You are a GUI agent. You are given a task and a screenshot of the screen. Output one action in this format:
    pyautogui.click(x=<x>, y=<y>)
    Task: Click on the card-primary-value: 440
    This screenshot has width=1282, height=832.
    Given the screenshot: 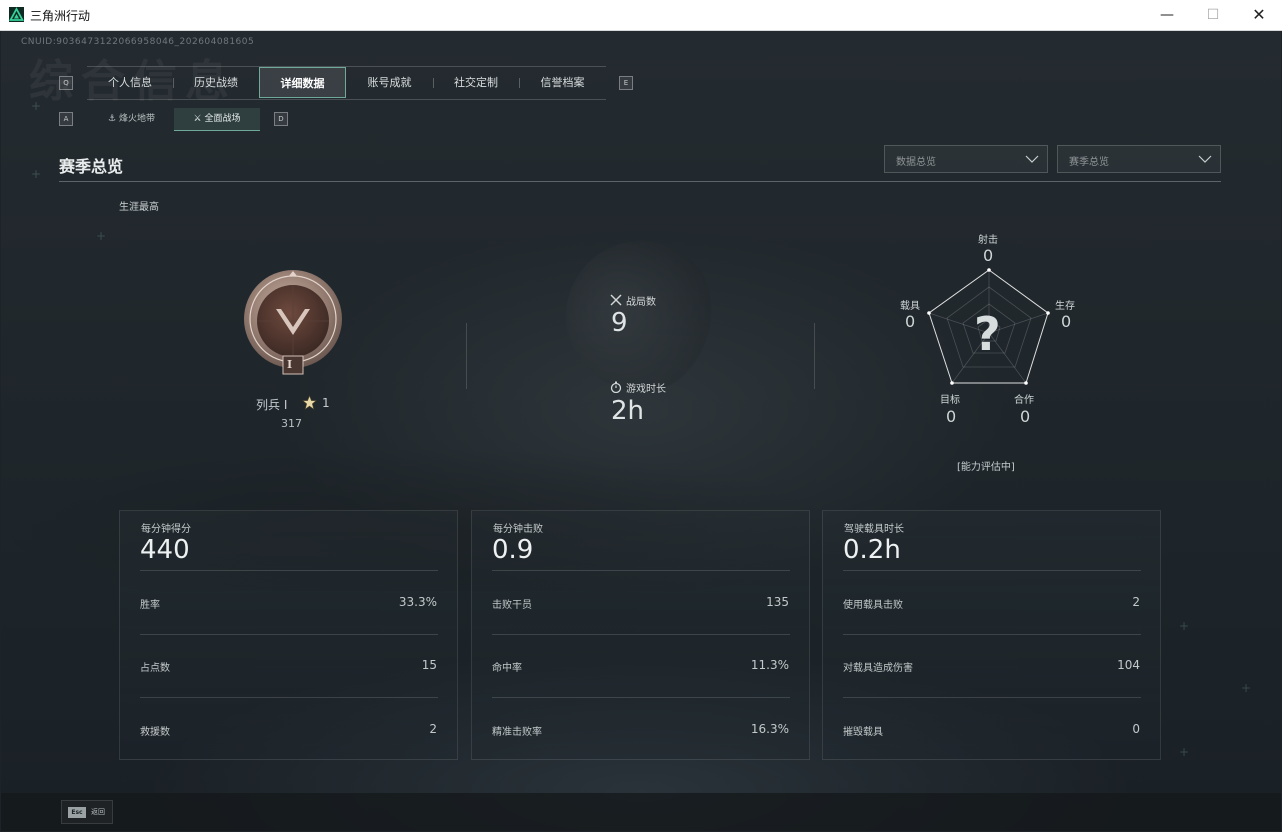 What is the action you would take?
    pyautogui.click(x=165, y=550)
    